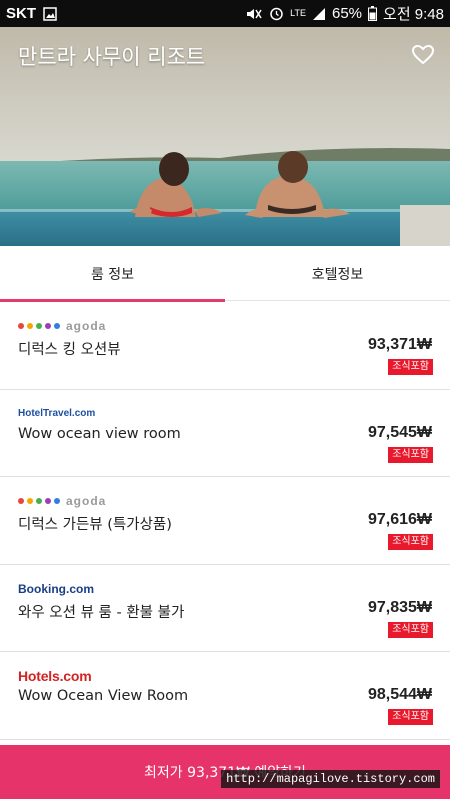 The height and width of the screenshot is (799, 450). I want to click on room-name: 와우 오션 뷰 룸 - 환불 불가, so click(101, 612).